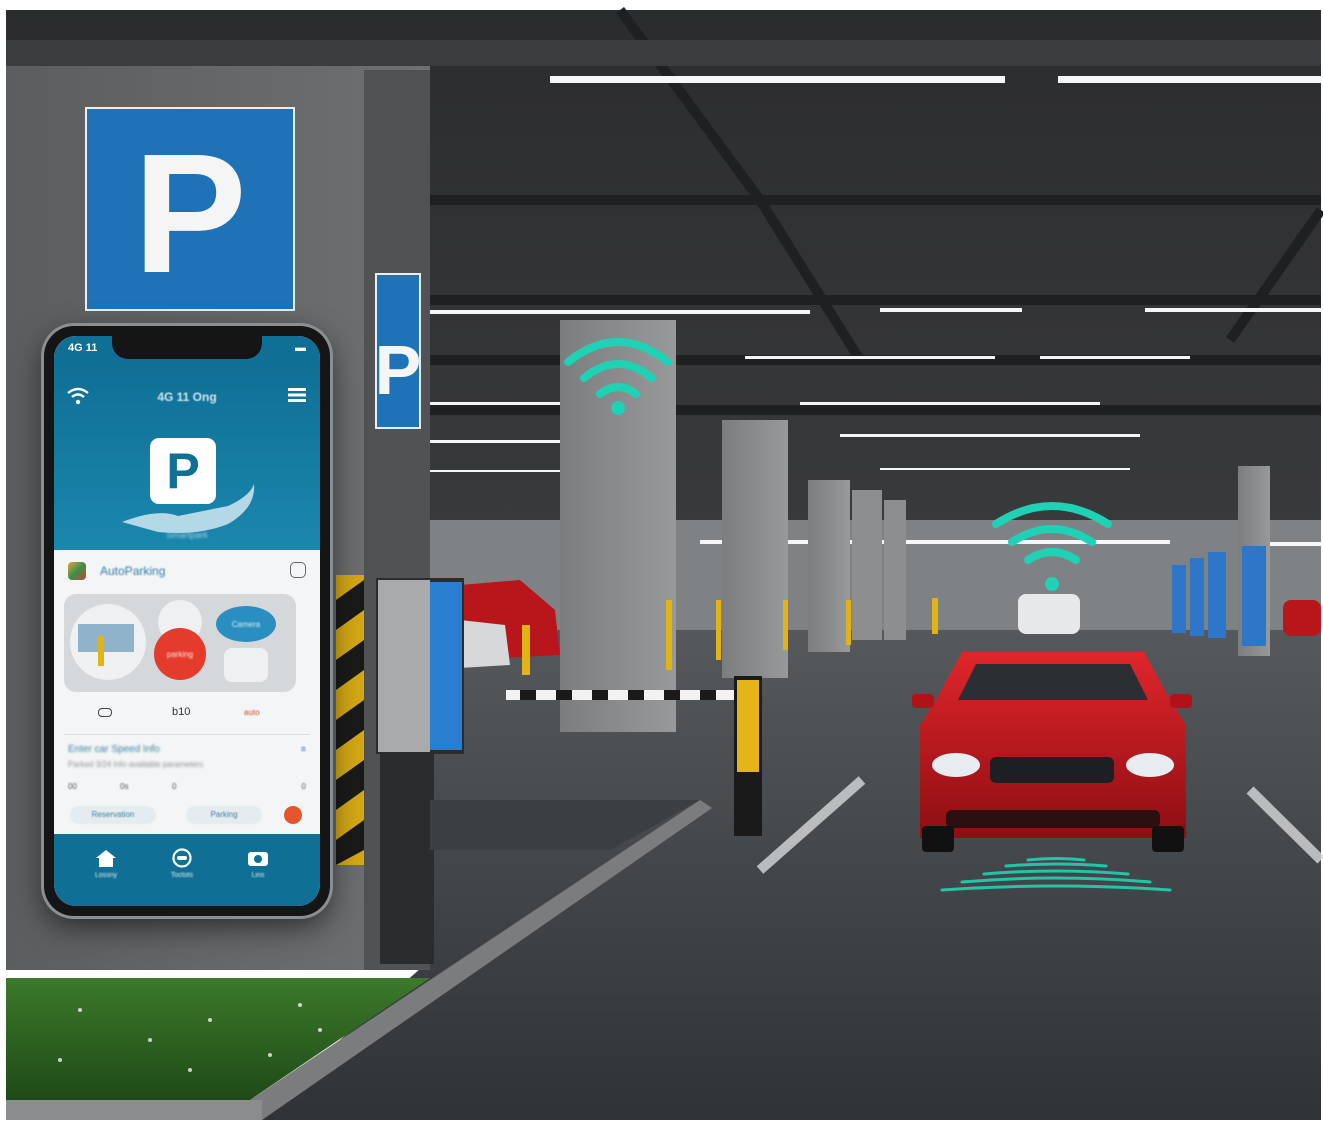 The image size is (1323, 1122). Describe the element at coordinates (252, 712) in the screenshot. I see `stat-status: auto` at that location.